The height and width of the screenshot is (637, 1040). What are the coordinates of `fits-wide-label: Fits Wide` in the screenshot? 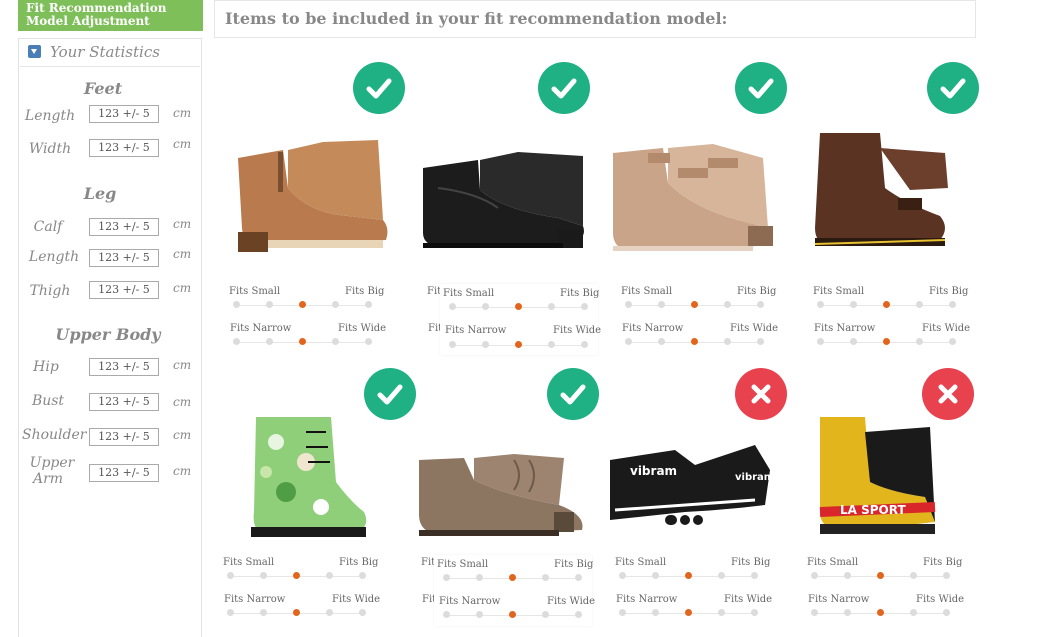 It's located at (940, 599).